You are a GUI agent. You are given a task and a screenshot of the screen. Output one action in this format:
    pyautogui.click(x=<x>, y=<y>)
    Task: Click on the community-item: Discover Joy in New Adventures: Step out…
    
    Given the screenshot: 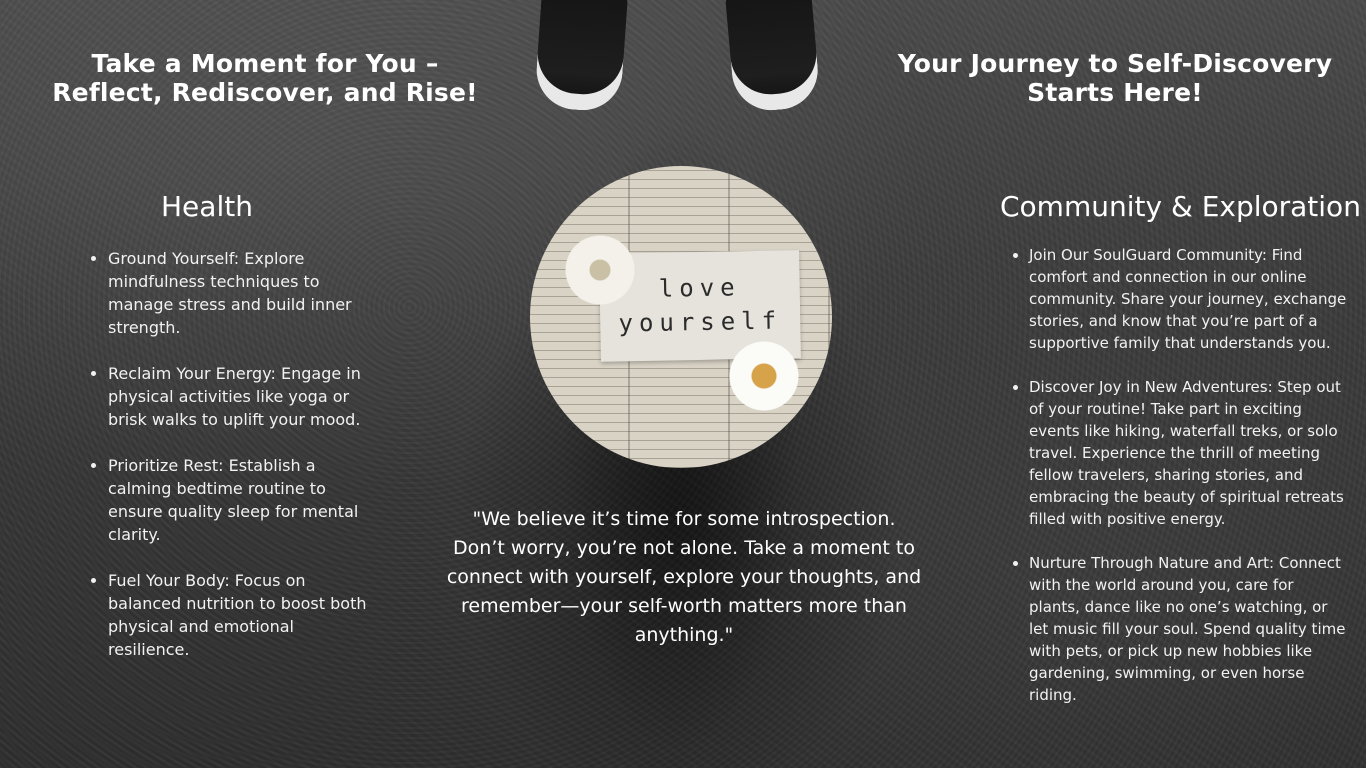 What is the action you would take?
    pyautogui.click(x=1189, y=453)
    